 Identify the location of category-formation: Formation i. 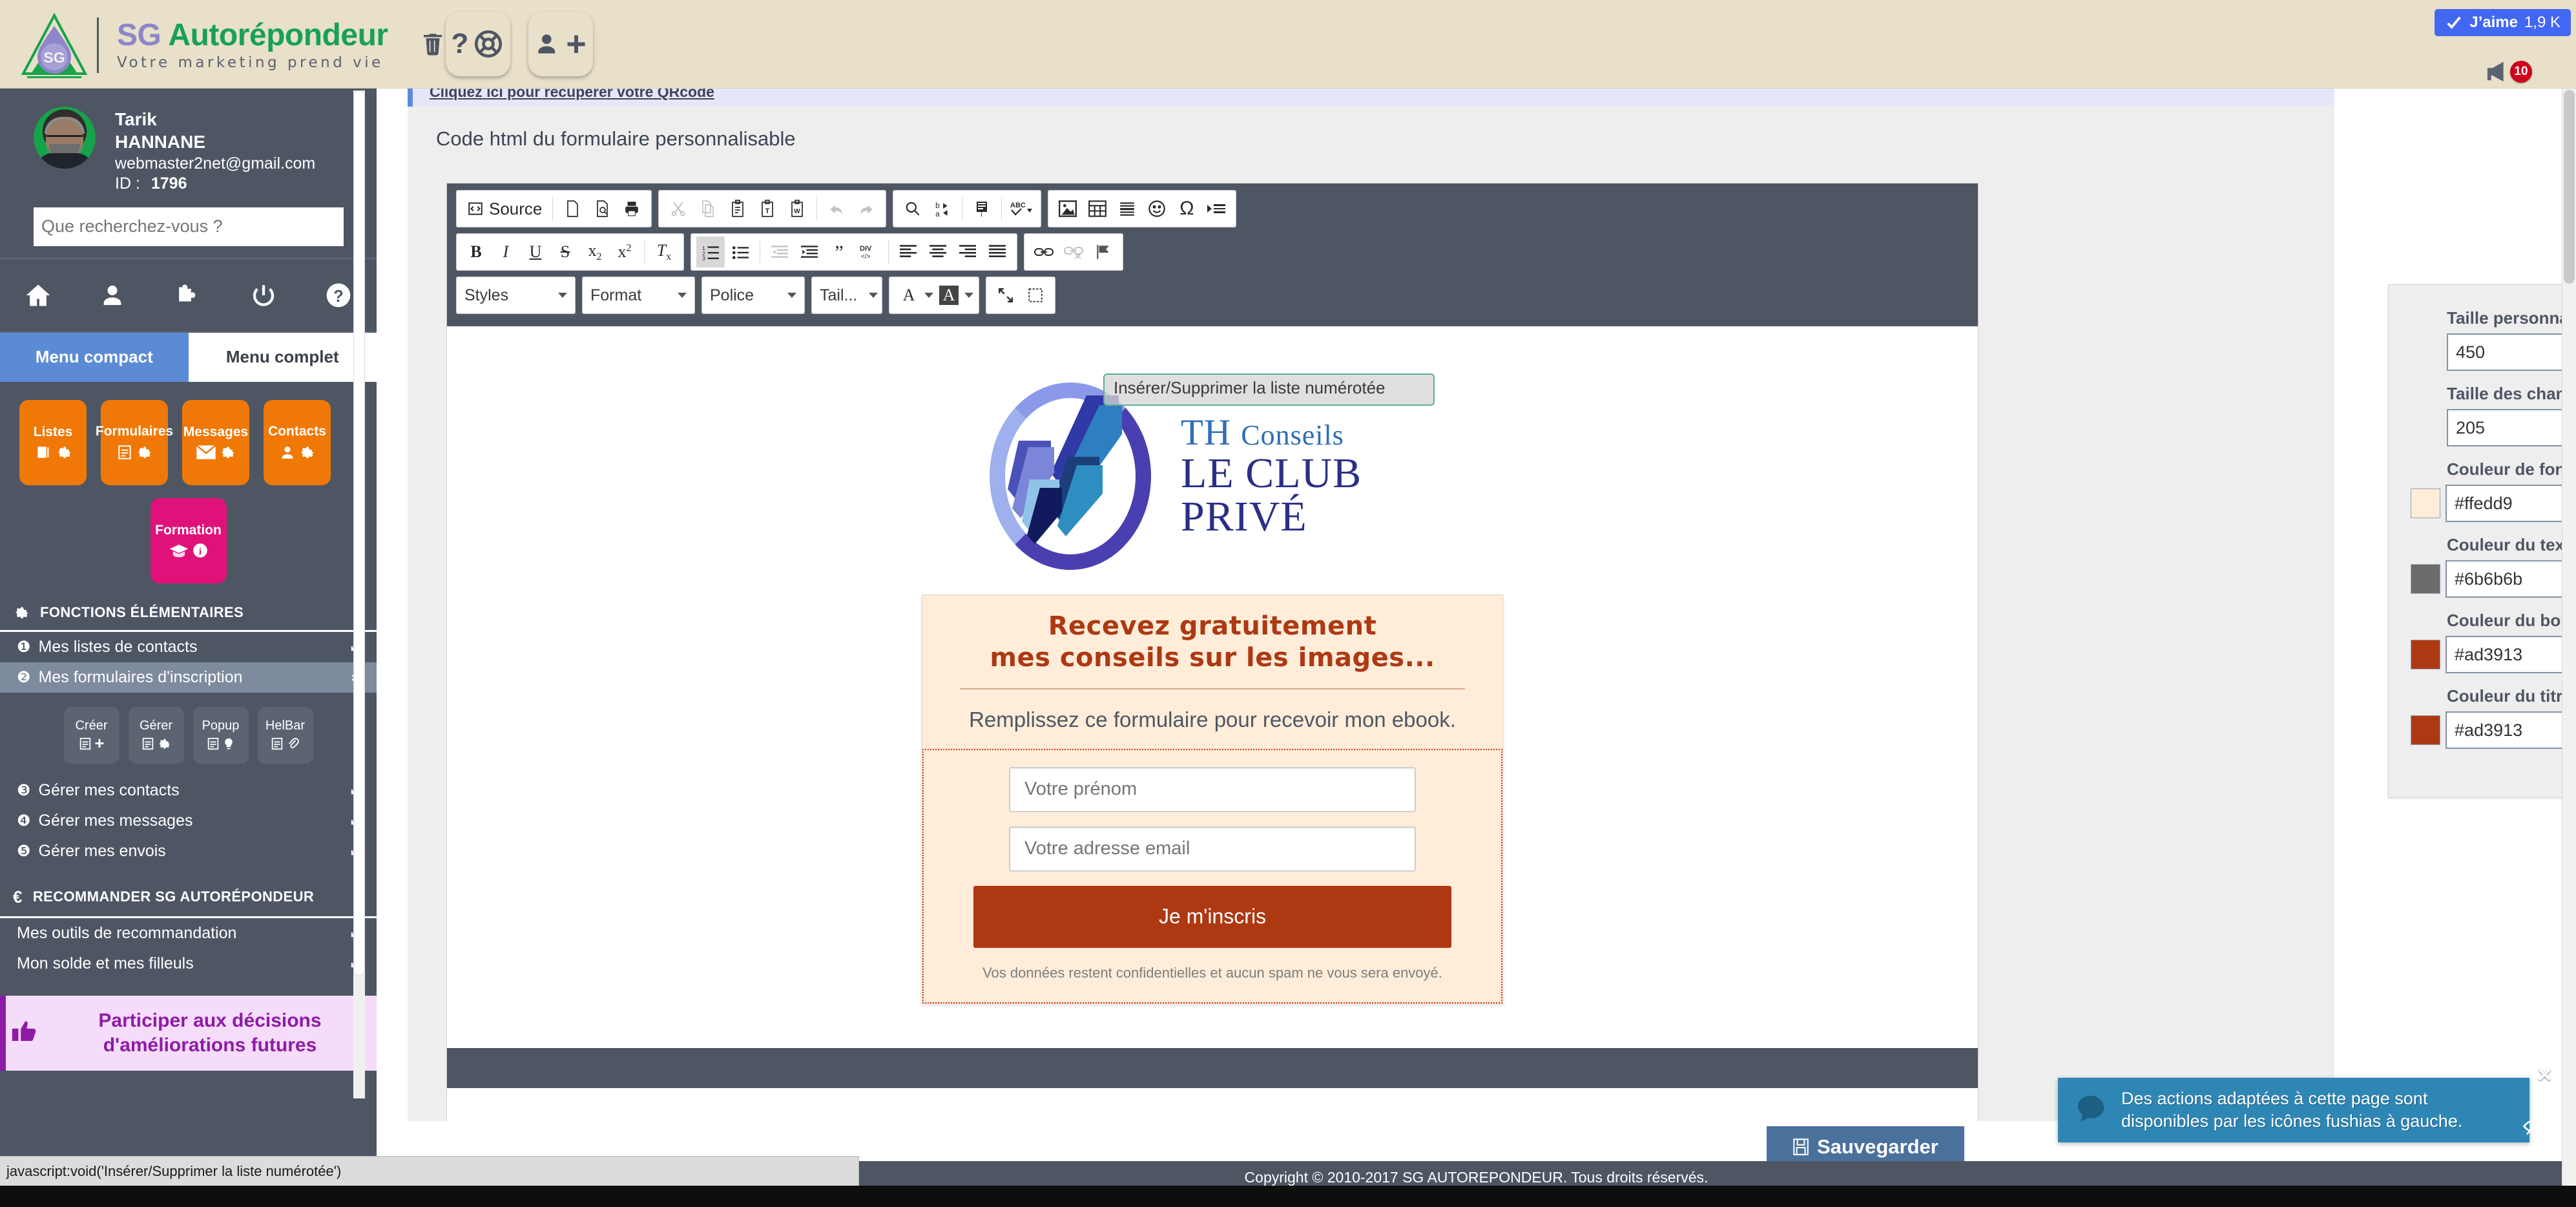
(188, 540).